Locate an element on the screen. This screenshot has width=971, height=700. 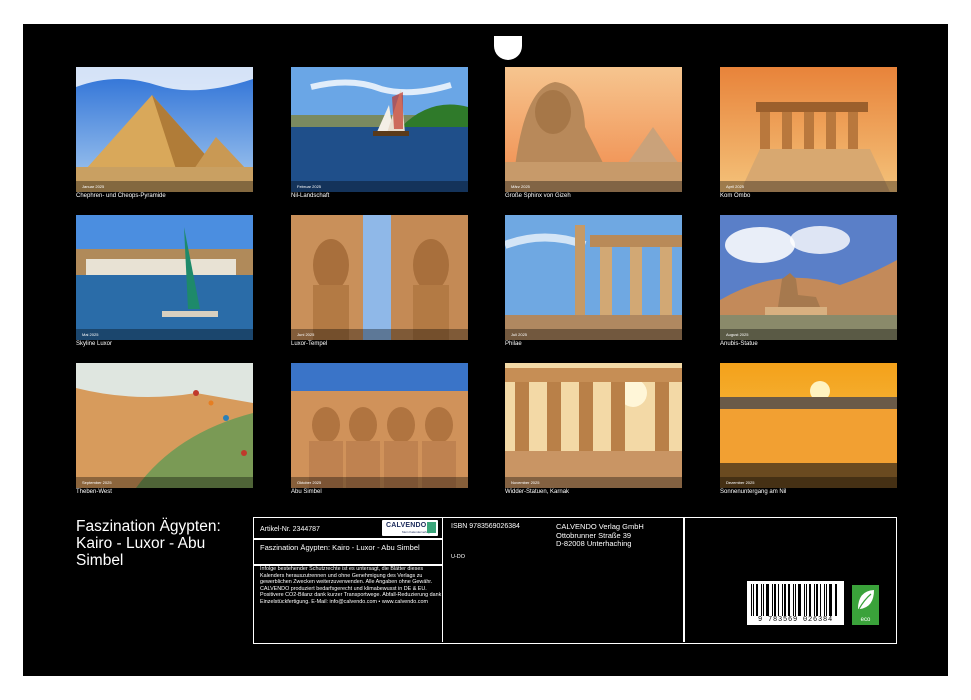
photo-caption: Große Sphinx von Gizeh is located at coordinates (538, 196).